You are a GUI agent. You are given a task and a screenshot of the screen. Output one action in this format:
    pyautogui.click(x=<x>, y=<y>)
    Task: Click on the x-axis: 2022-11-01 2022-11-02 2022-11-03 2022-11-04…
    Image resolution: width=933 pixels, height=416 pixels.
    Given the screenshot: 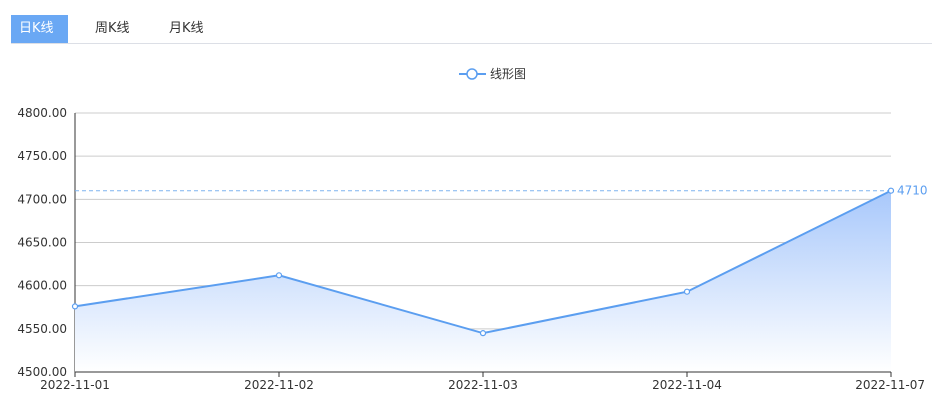 What is the action you would take?
    pyautogui.click(x=482, y=381)
    